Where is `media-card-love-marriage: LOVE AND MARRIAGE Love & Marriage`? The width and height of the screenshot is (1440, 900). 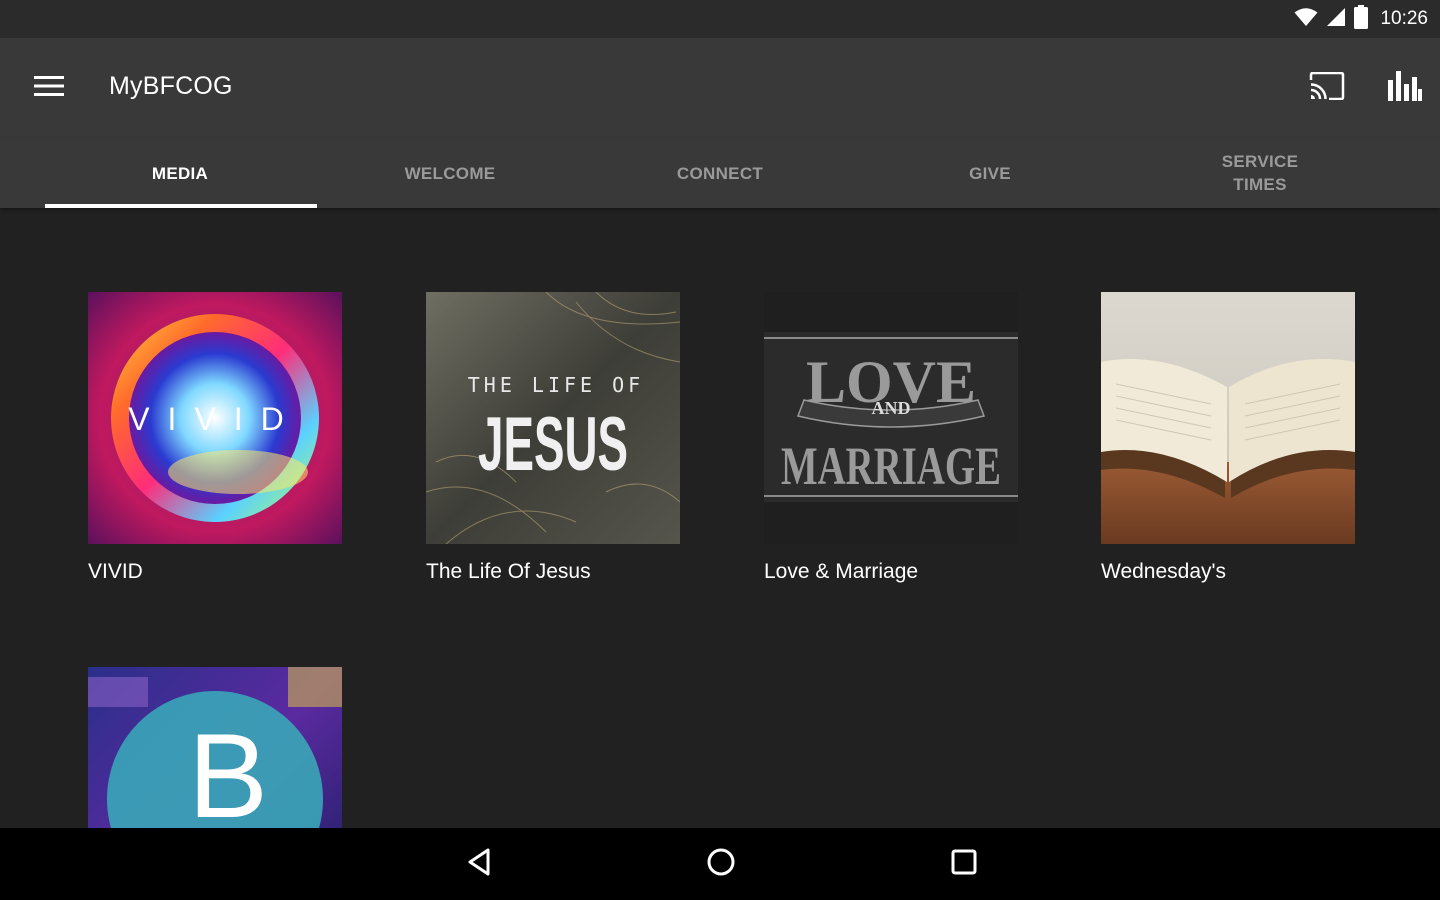 media-card-love-marriage: LOVE AND MARRIAGE Love & Marriage is located at coordinates (891, 438).